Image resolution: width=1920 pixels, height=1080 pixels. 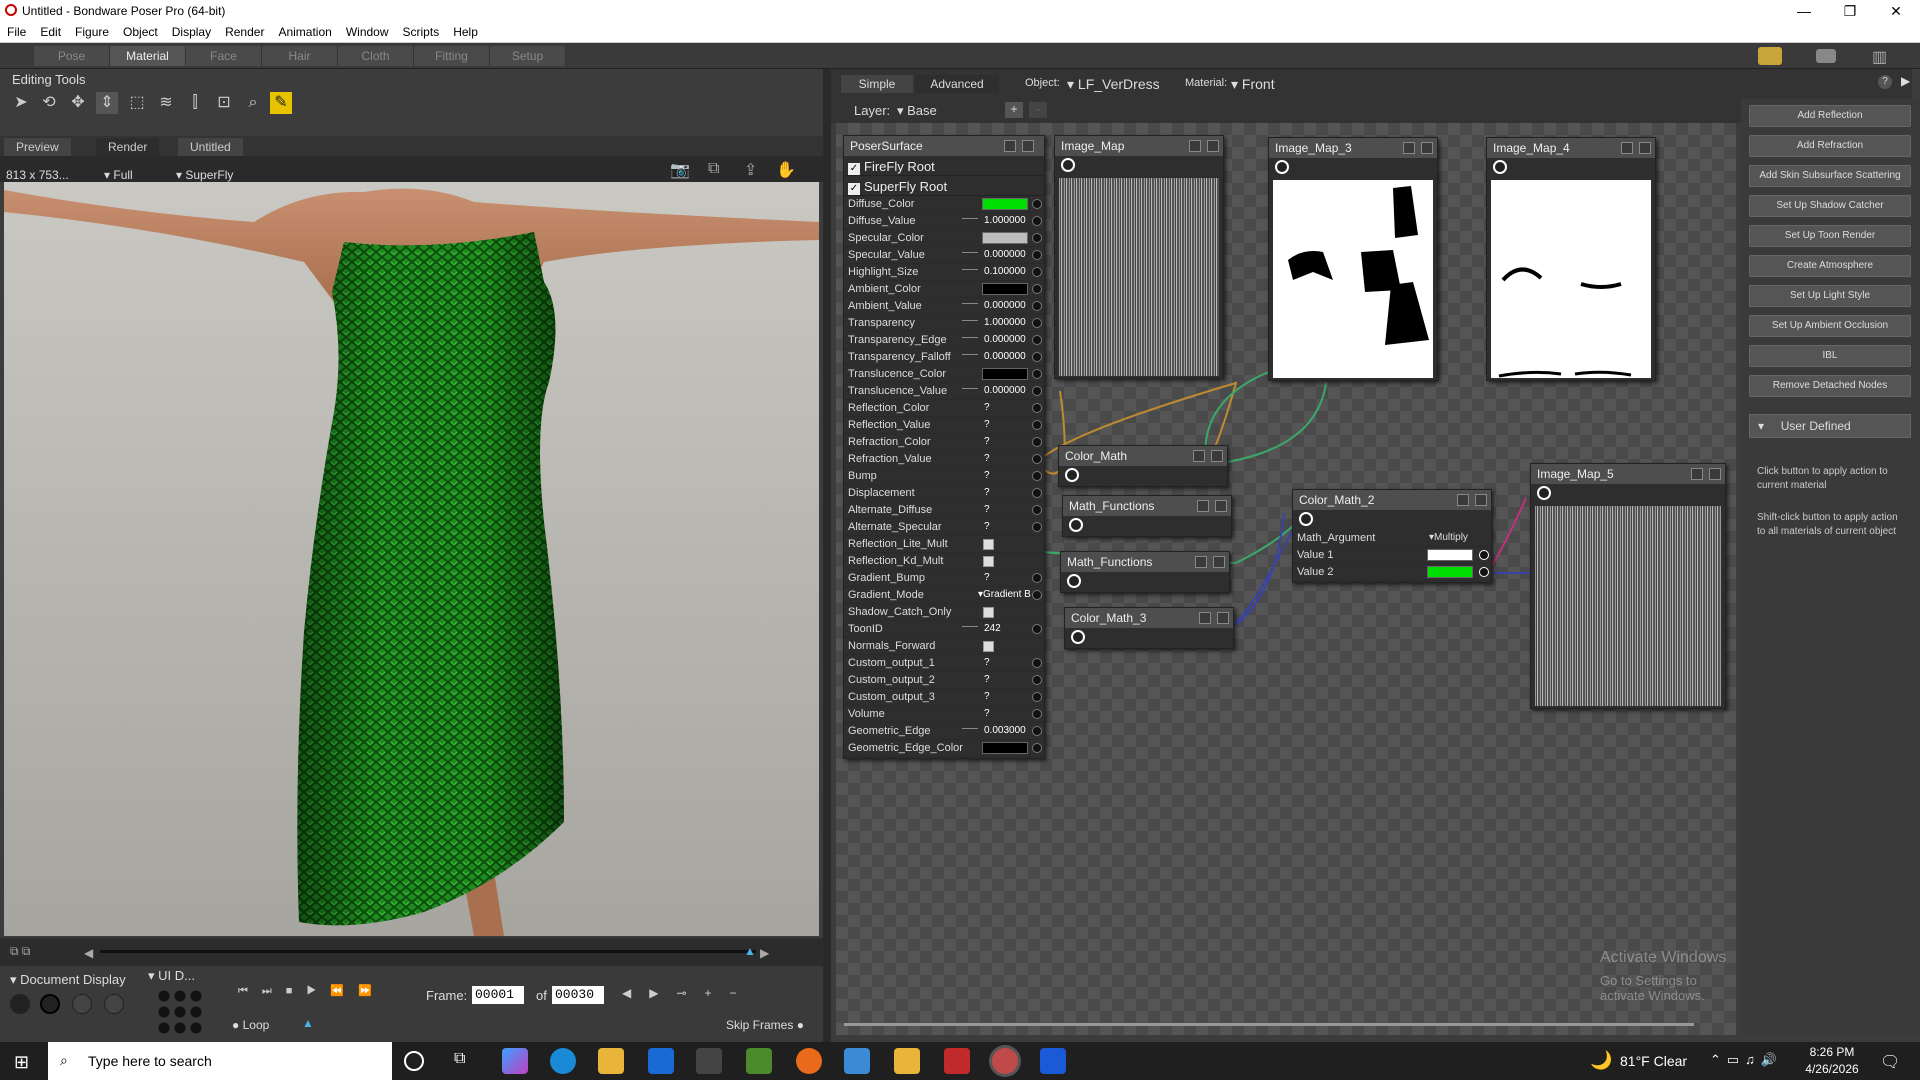 What do you see at coordinates (713, 169) in the screenshot?
I see `snapshot-icon: ⧉` at bounding box center [713, 169].